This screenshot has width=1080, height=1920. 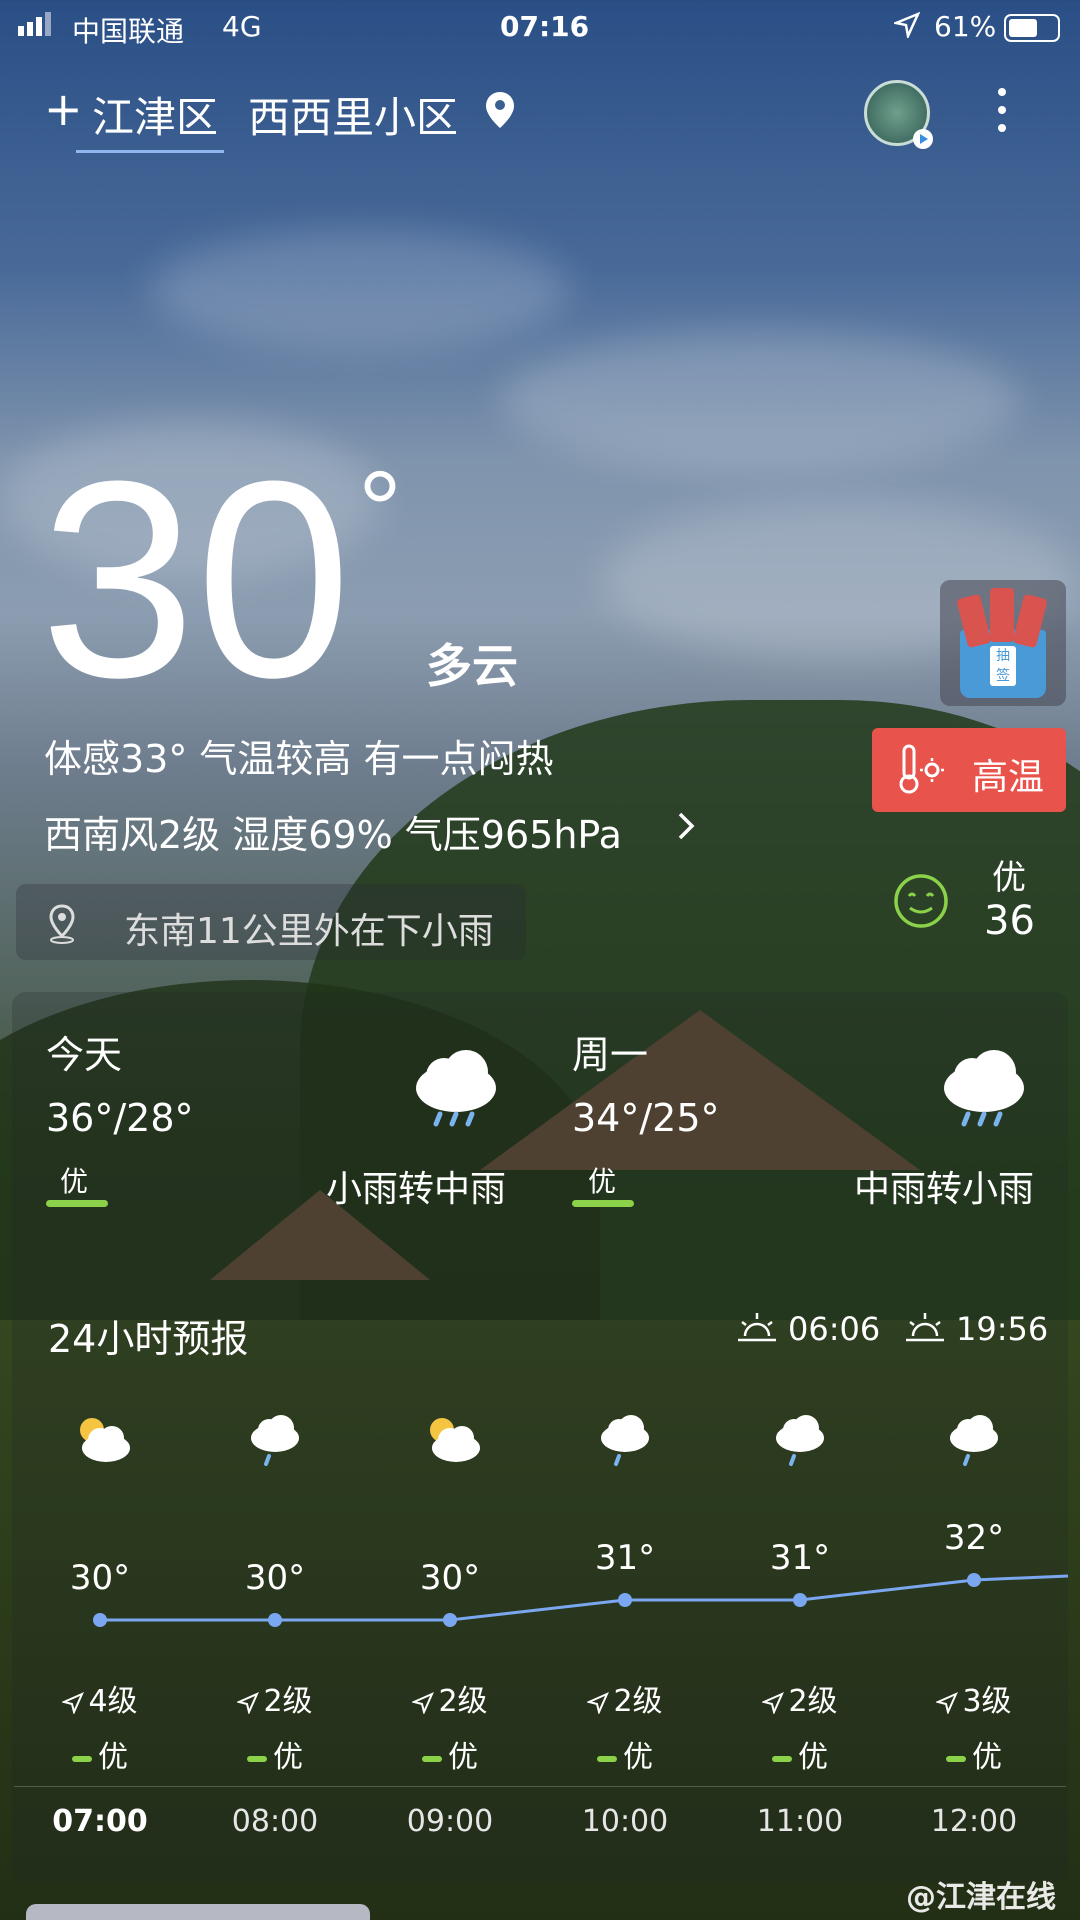 I want to click on divider, so click(x=540, y=1786).